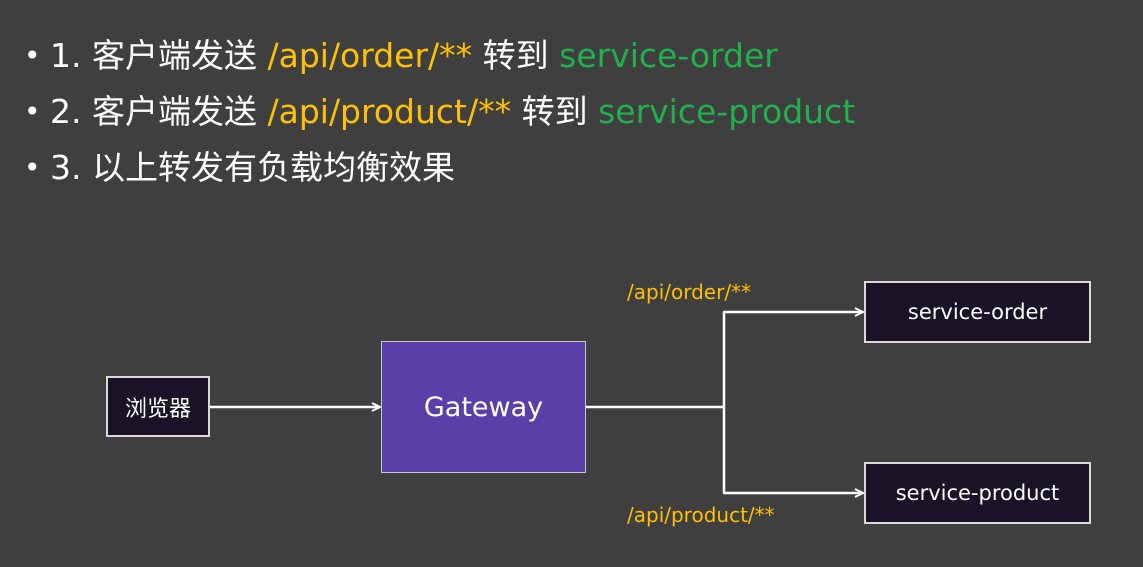  I want to click on service-order-node: service-order, so click(977, 312).